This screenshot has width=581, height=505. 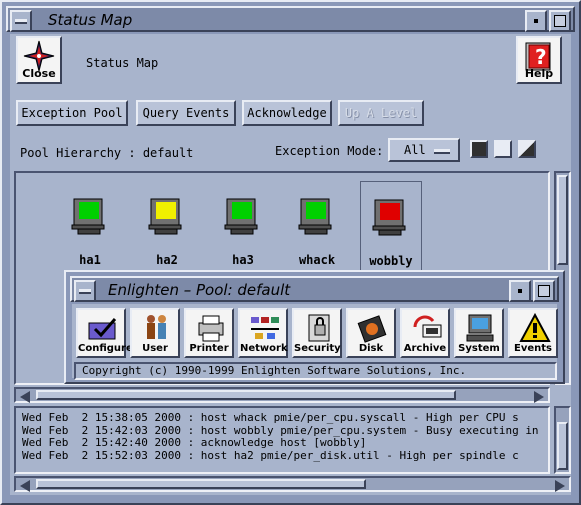 What do you see at coordinates (425, 348) in the screenshot?
I see `tool-label: Archive` at bounding box center [425, 348].